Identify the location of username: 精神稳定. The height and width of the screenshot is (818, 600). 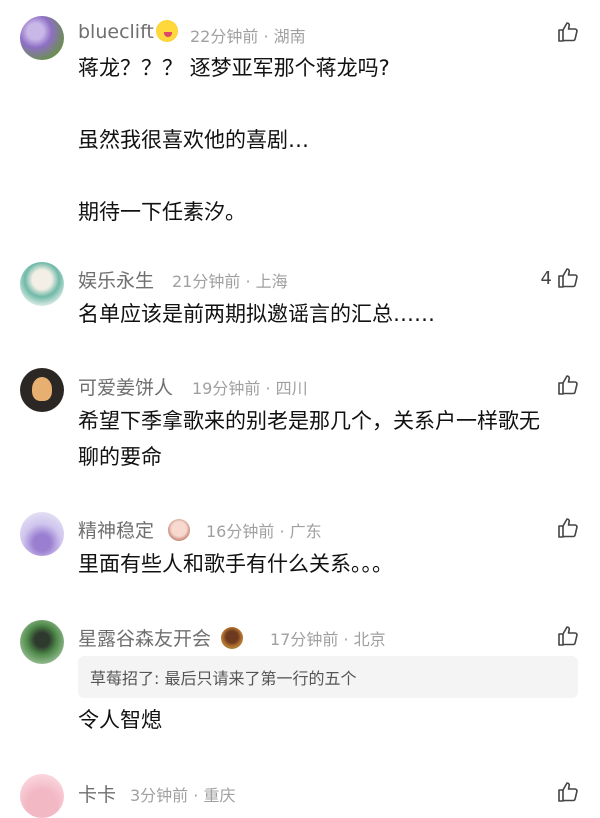
(134, 529).